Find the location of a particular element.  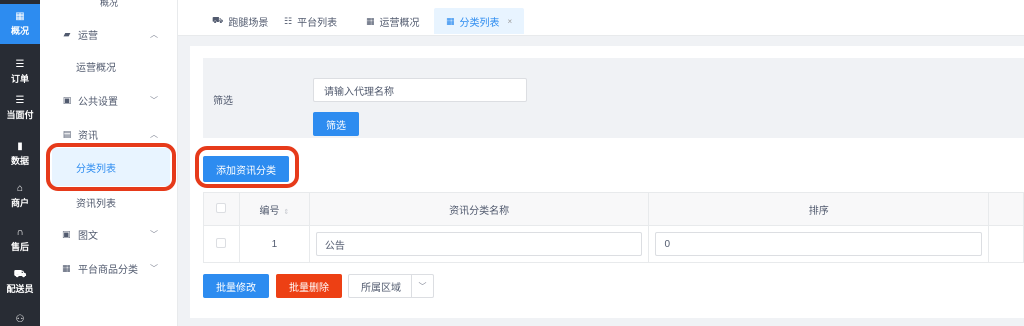

sidebar-top-label: 概况 is located at coordinates (109, 4).